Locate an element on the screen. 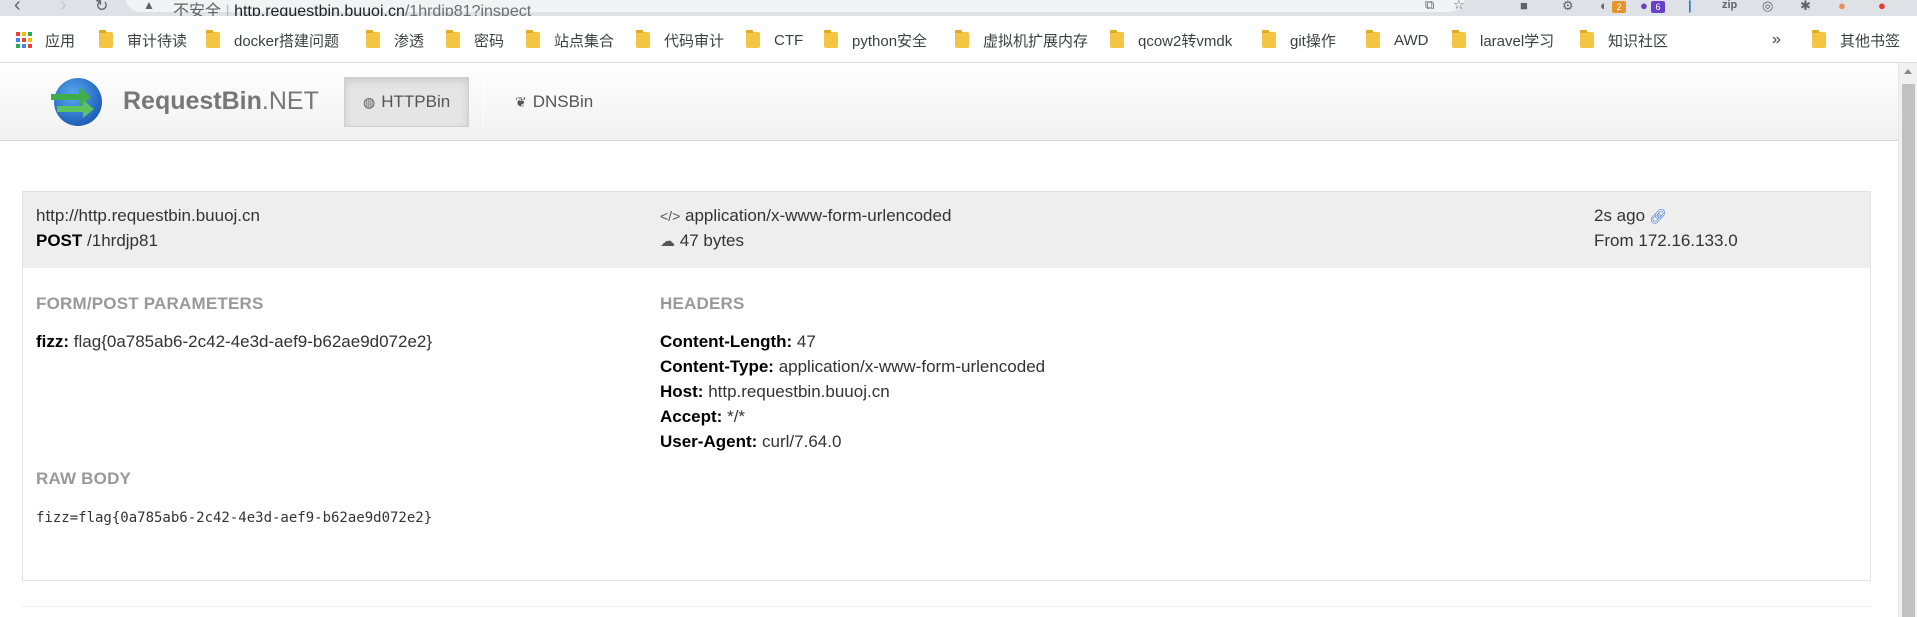 The image size is (1917, 617). header-value: curl/7.64.0 is located at coordinates (802, 441).